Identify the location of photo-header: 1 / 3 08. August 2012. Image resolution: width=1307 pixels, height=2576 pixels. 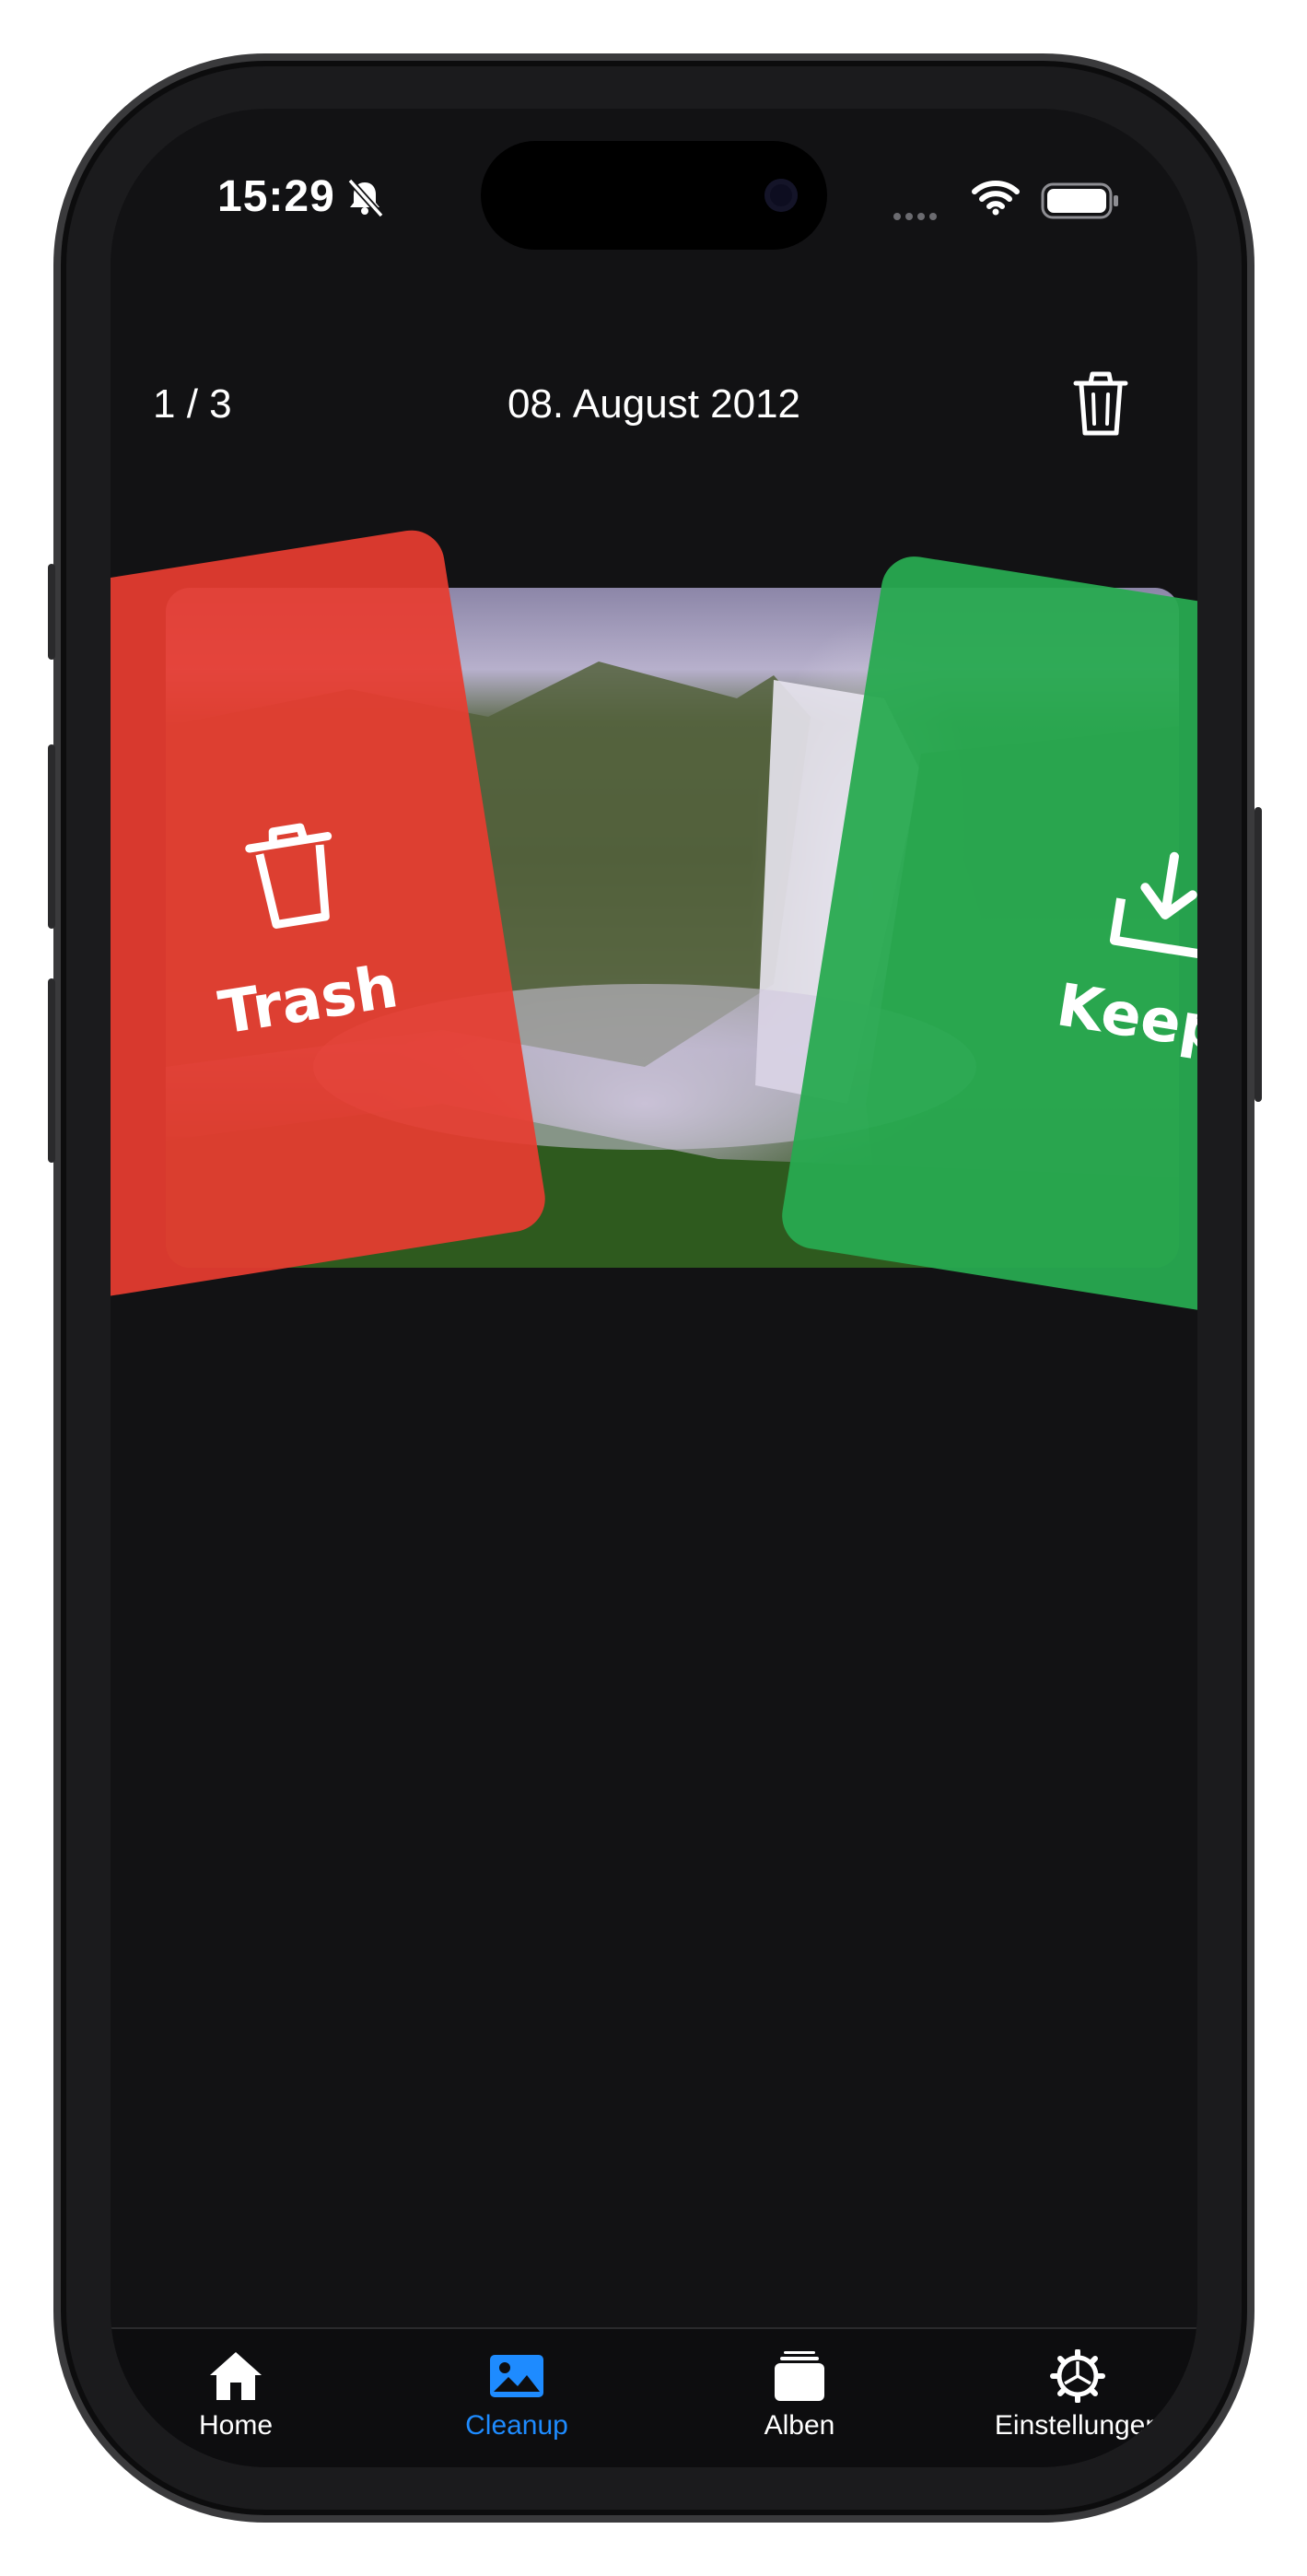
(654, 398).